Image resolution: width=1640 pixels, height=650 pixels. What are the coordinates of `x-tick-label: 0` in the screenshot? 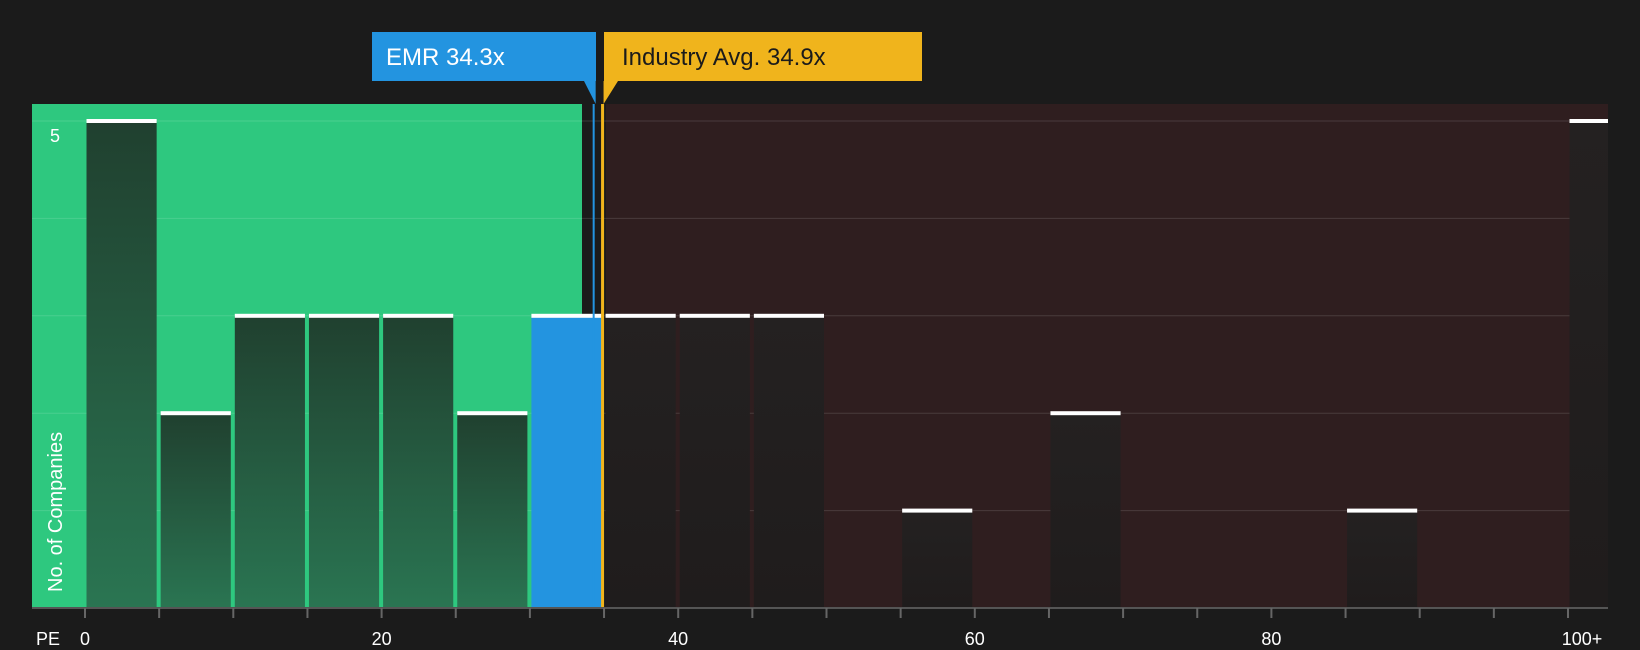 It's located at (85, 639).